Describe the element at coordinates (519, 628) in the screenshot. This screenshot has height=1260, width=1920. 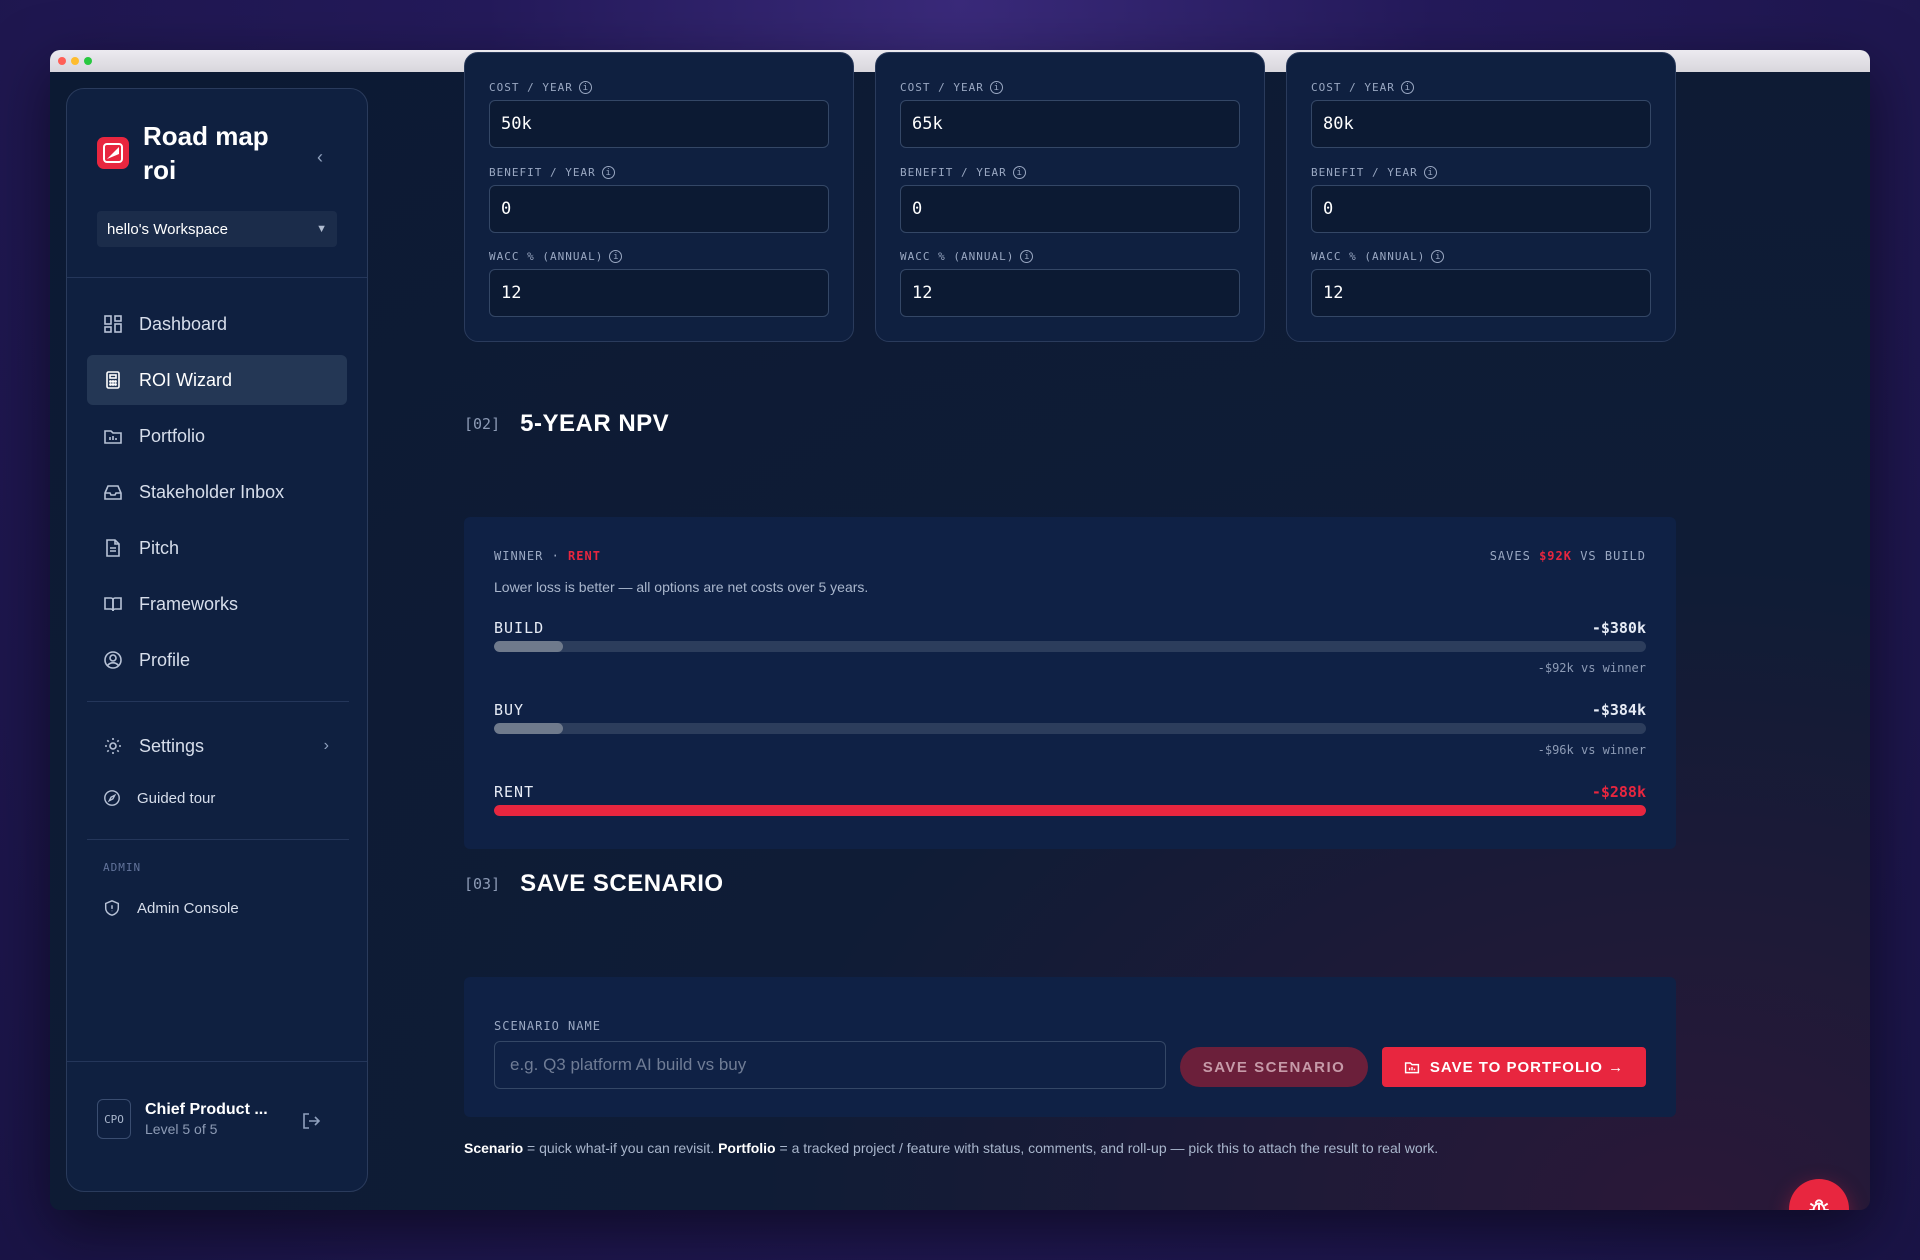
I see `bar-name: BUILD` at that location.